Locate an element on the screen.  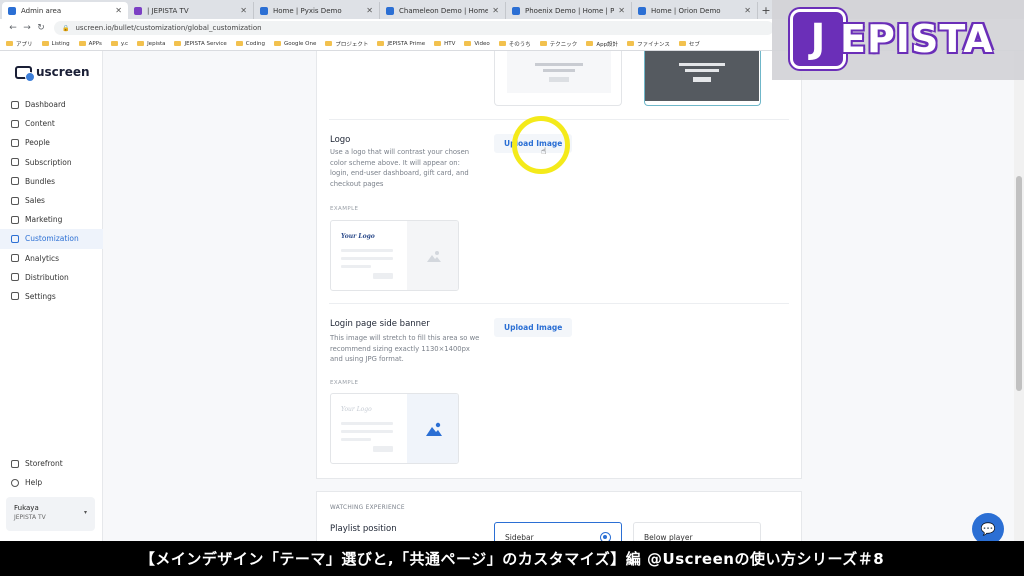
bookmark-item: JEPISTA Prime is located at coordinates (401, 44).